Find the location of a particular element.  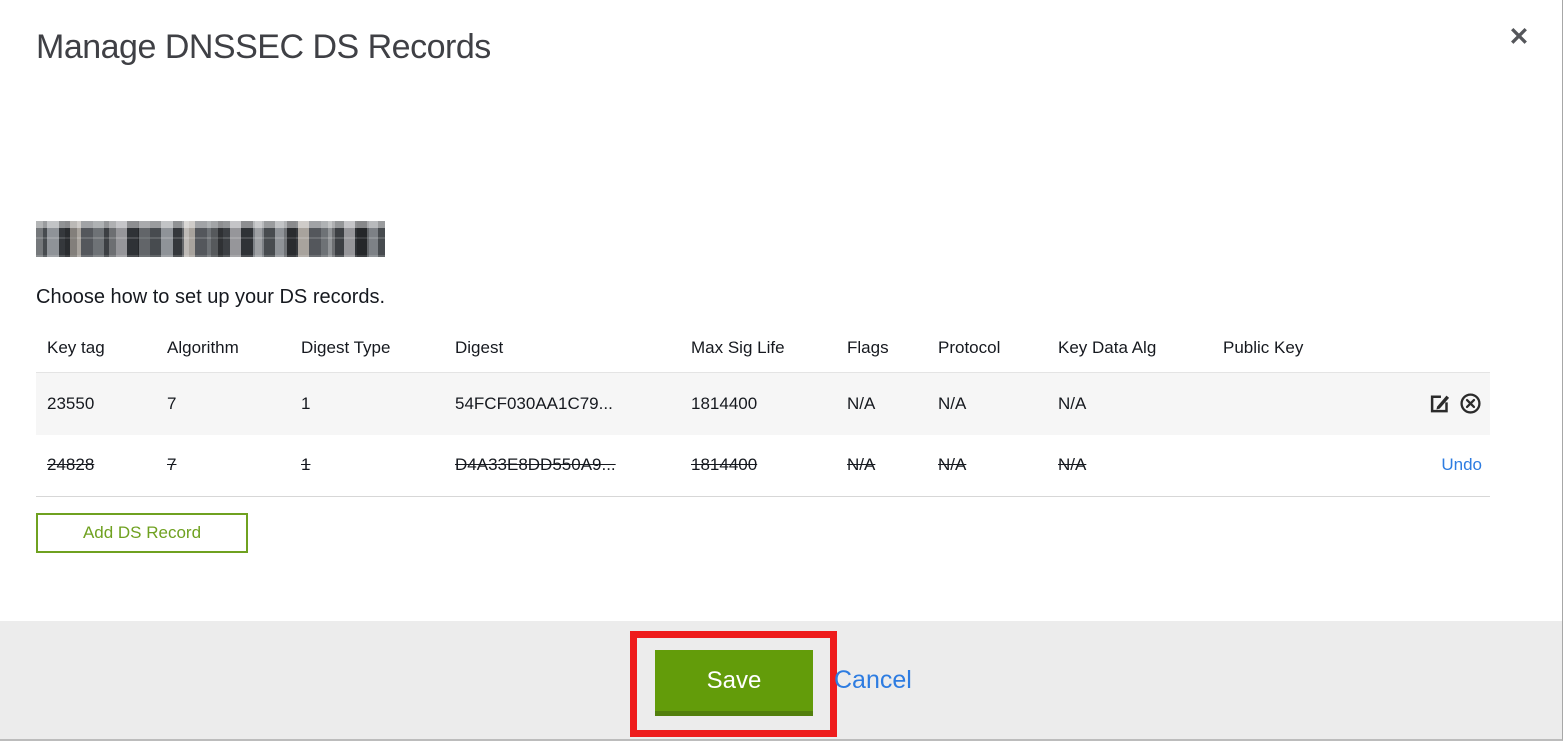

col-digest: Digest is located at coordinates (479, 347).